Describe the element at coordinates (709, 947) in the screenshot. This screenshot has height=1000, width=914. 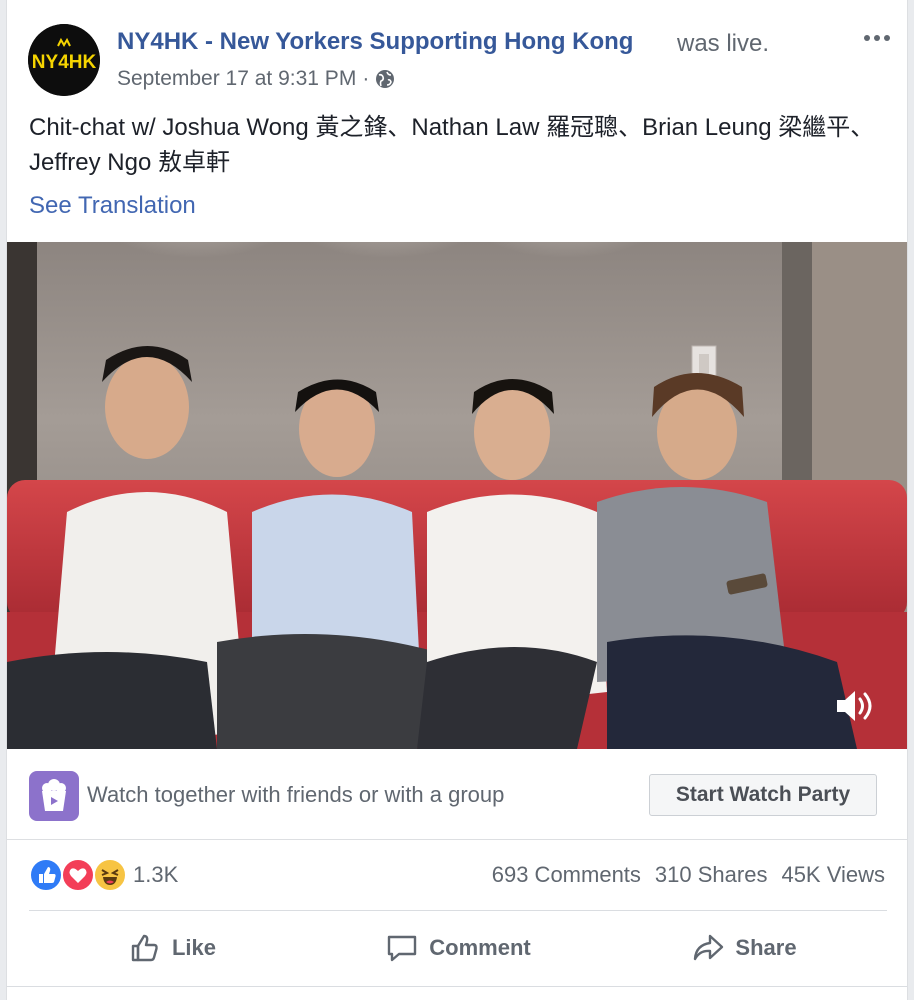
I see `share-icon` at that location.